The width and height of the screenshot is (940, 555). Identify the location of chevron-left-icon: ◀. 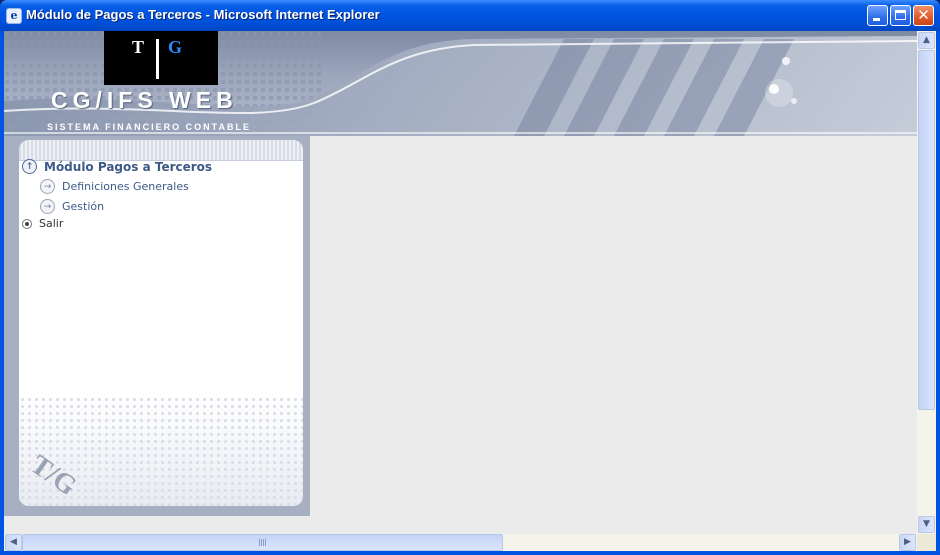
(13, 542).